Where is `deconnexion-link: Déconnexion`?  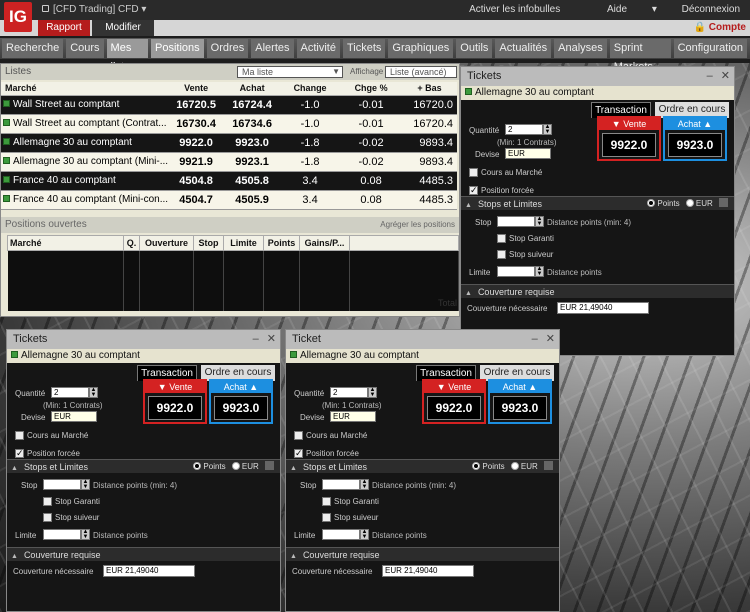 deconnexion-link: Déconnexion is located at coordinates (711, 9).